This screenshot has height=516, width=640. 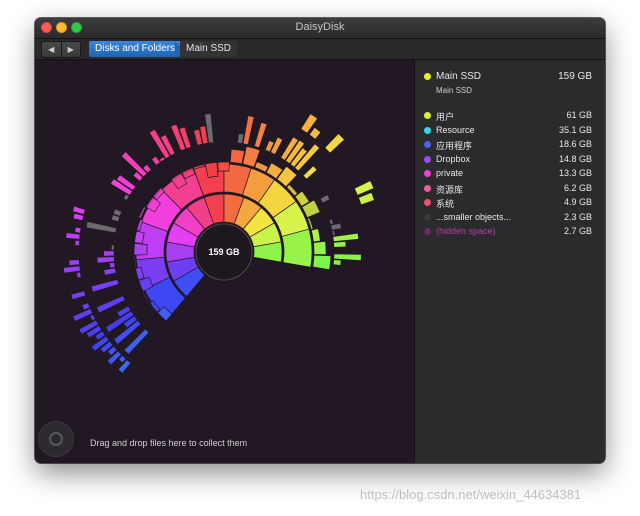 I want to click on legend-row: ...smaller objects... 2.3 GB, so click(x=510, y=217).